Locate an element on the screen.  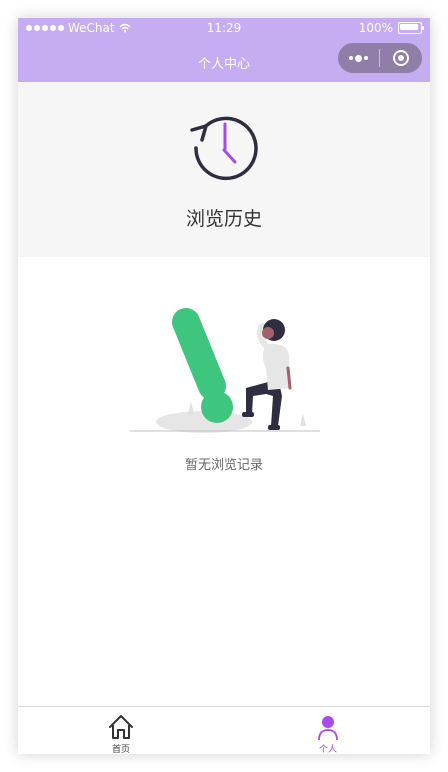
tab-bar: 首页 个人 is located at coordinates (224, 730).